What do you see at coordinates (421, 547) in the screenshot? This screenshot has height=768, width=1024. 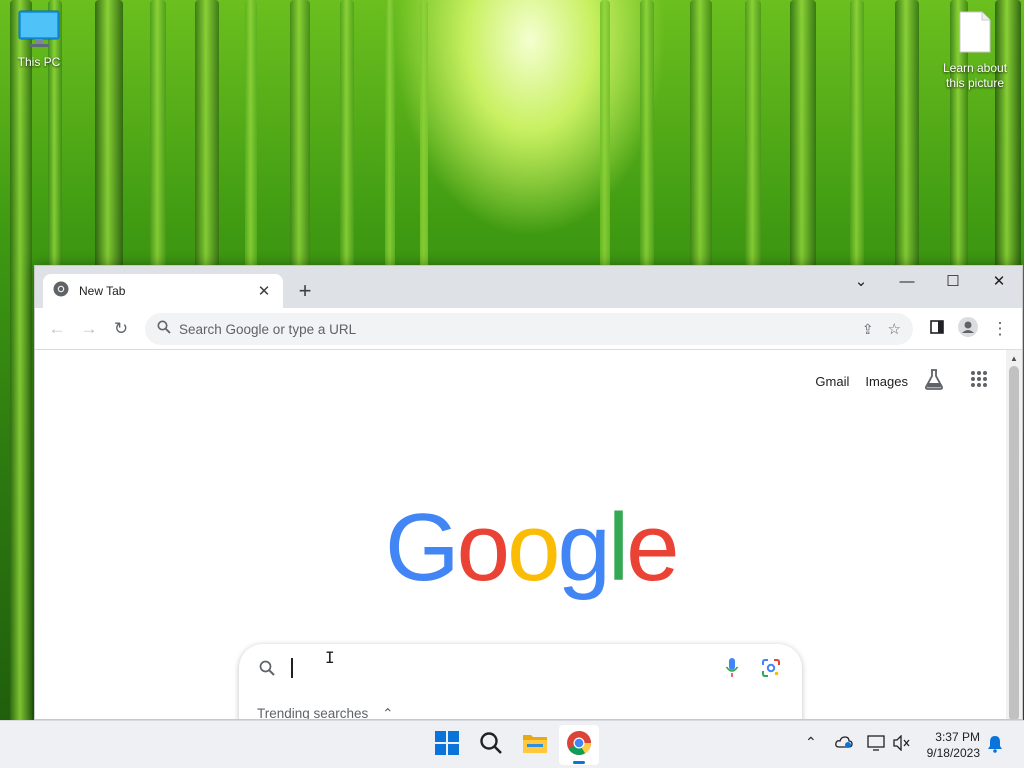 I see `logo-letter: G` at bounding box center [421, 547].